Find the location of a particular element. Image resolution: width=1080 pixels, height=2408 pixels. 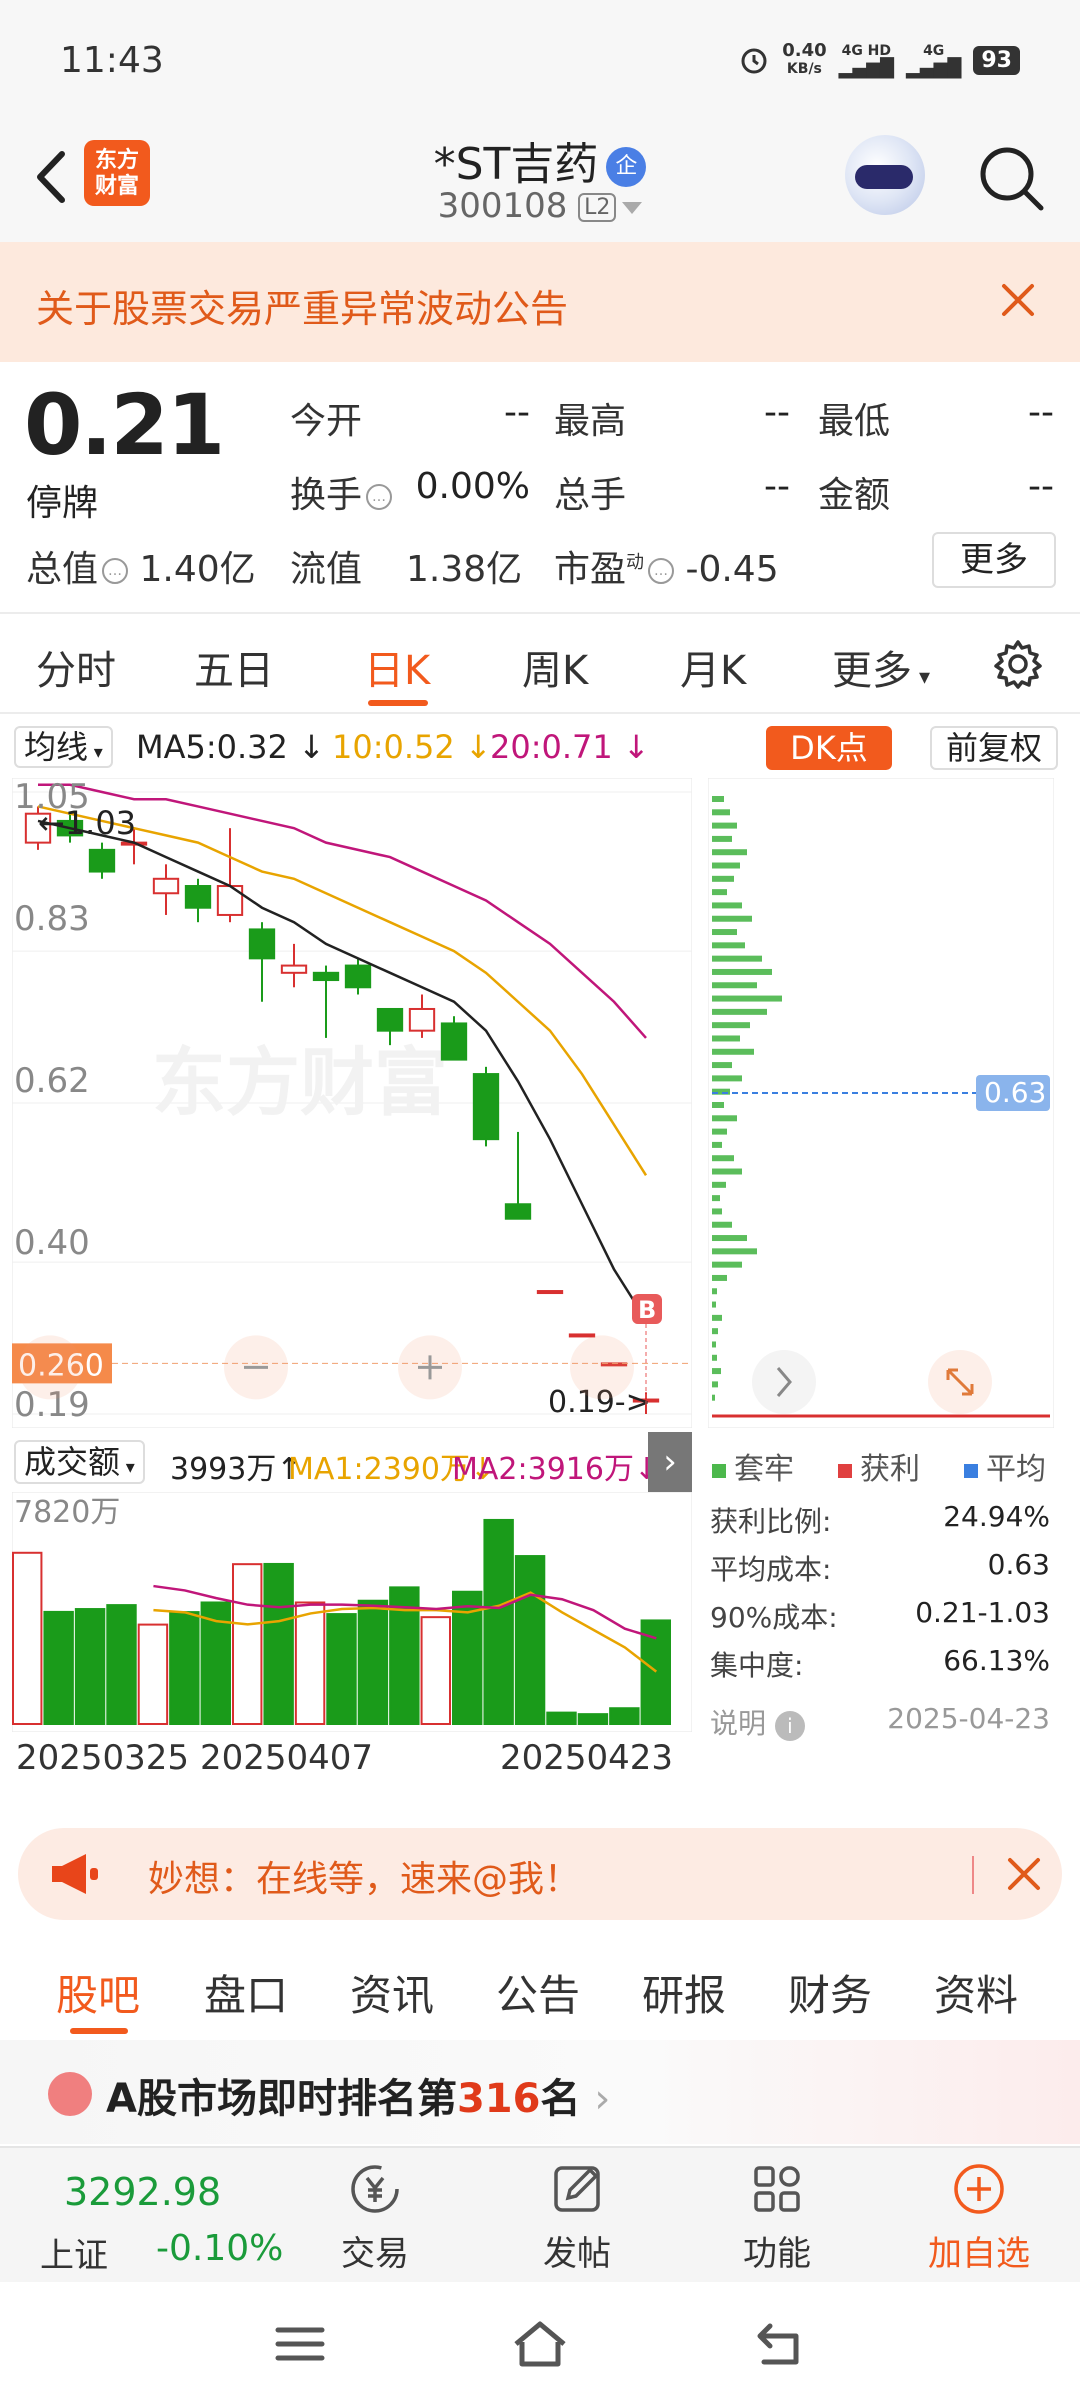

ma10-label: 10:0.52 ↓ is located at coordinates (412, 747).